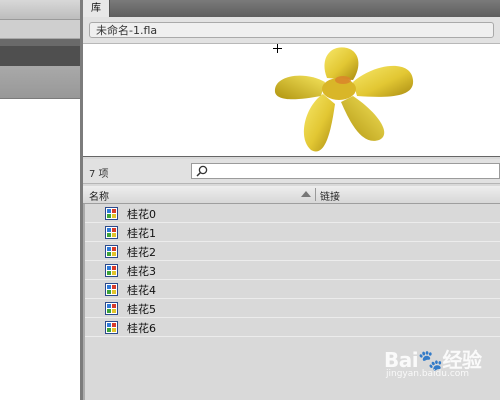 The image size is (500, 400). What do you see at coordinates (292, 213) in the screenshot?
I see `list-item: 桂花0` at bounding box center [292, 213].